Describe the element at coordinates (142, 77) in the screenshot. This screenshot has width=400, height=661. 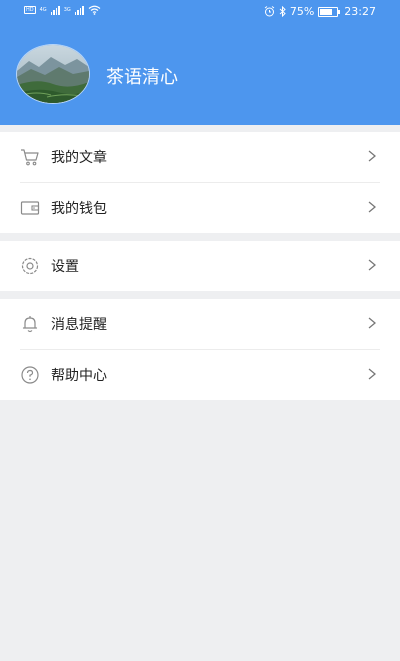
I see `username: 茶语清心` at that location.